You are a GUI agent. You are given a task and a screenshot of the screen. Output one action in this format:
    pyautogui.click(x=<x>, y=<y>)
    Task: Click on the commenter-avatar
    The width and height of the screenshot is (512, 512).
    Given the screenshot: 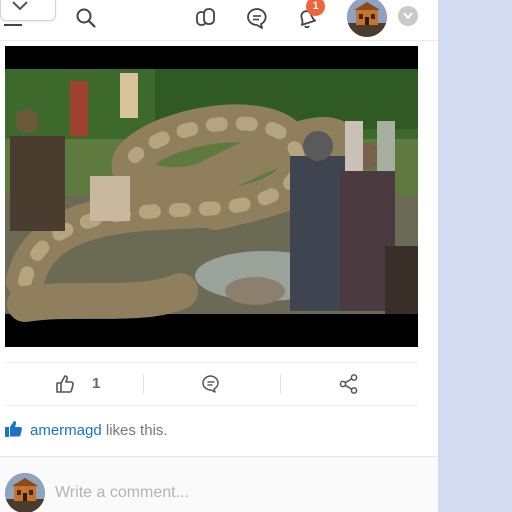 What is the action you would take?
    pyautogui.click(x=25, y=492)
    